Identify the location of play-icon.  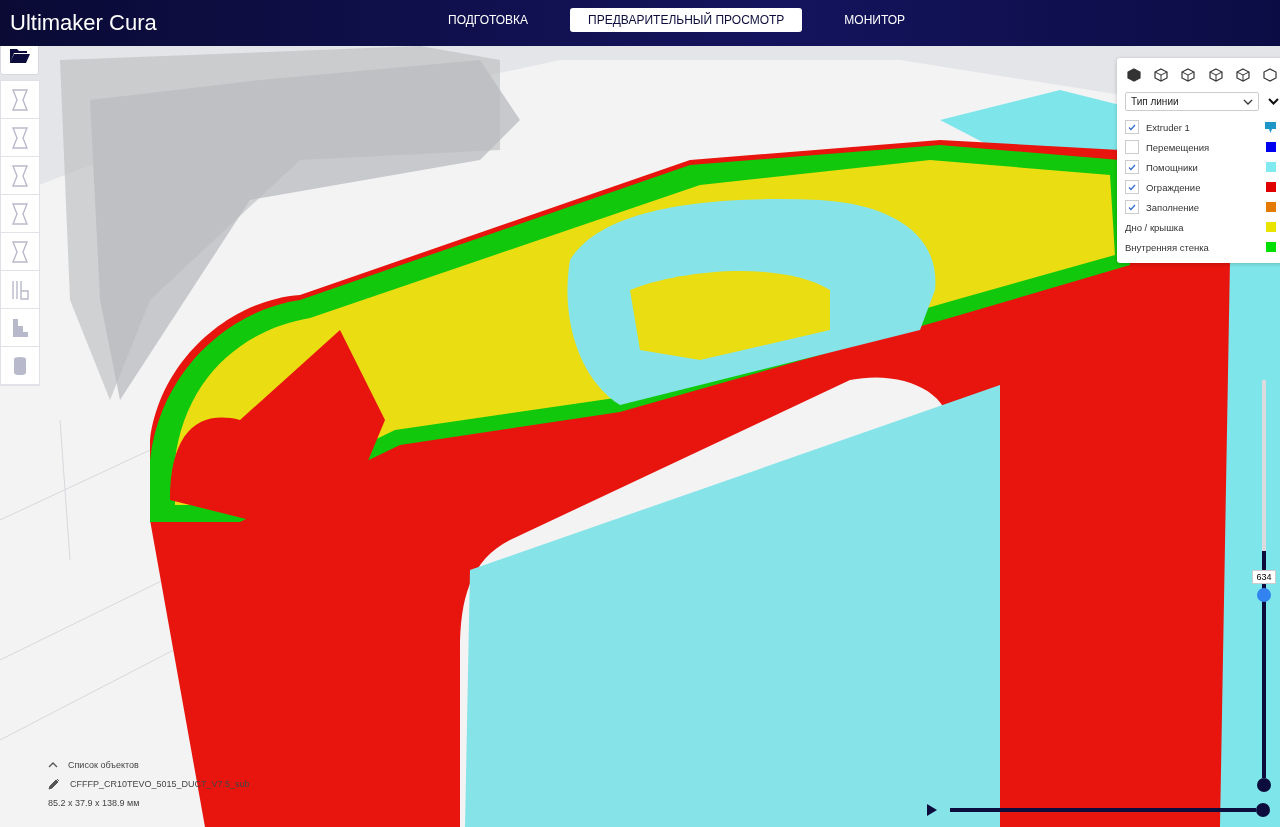
(932, 810).